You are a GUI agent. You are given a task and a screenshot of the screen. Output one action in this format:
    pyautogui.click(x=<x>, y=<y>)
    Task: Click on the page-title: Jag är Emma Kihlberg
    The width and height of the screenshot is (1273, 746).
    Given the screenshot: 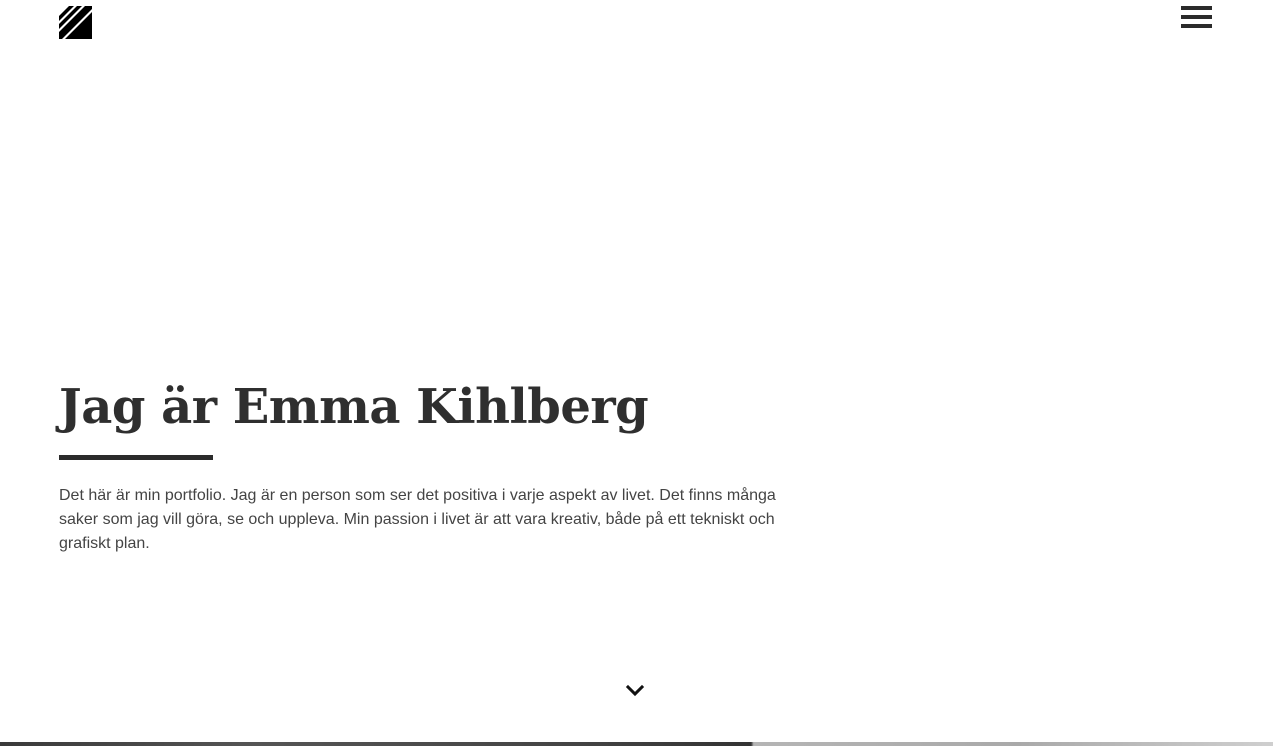 What is the action you would take?
    pyautogui.click(x=354, y=407)
    